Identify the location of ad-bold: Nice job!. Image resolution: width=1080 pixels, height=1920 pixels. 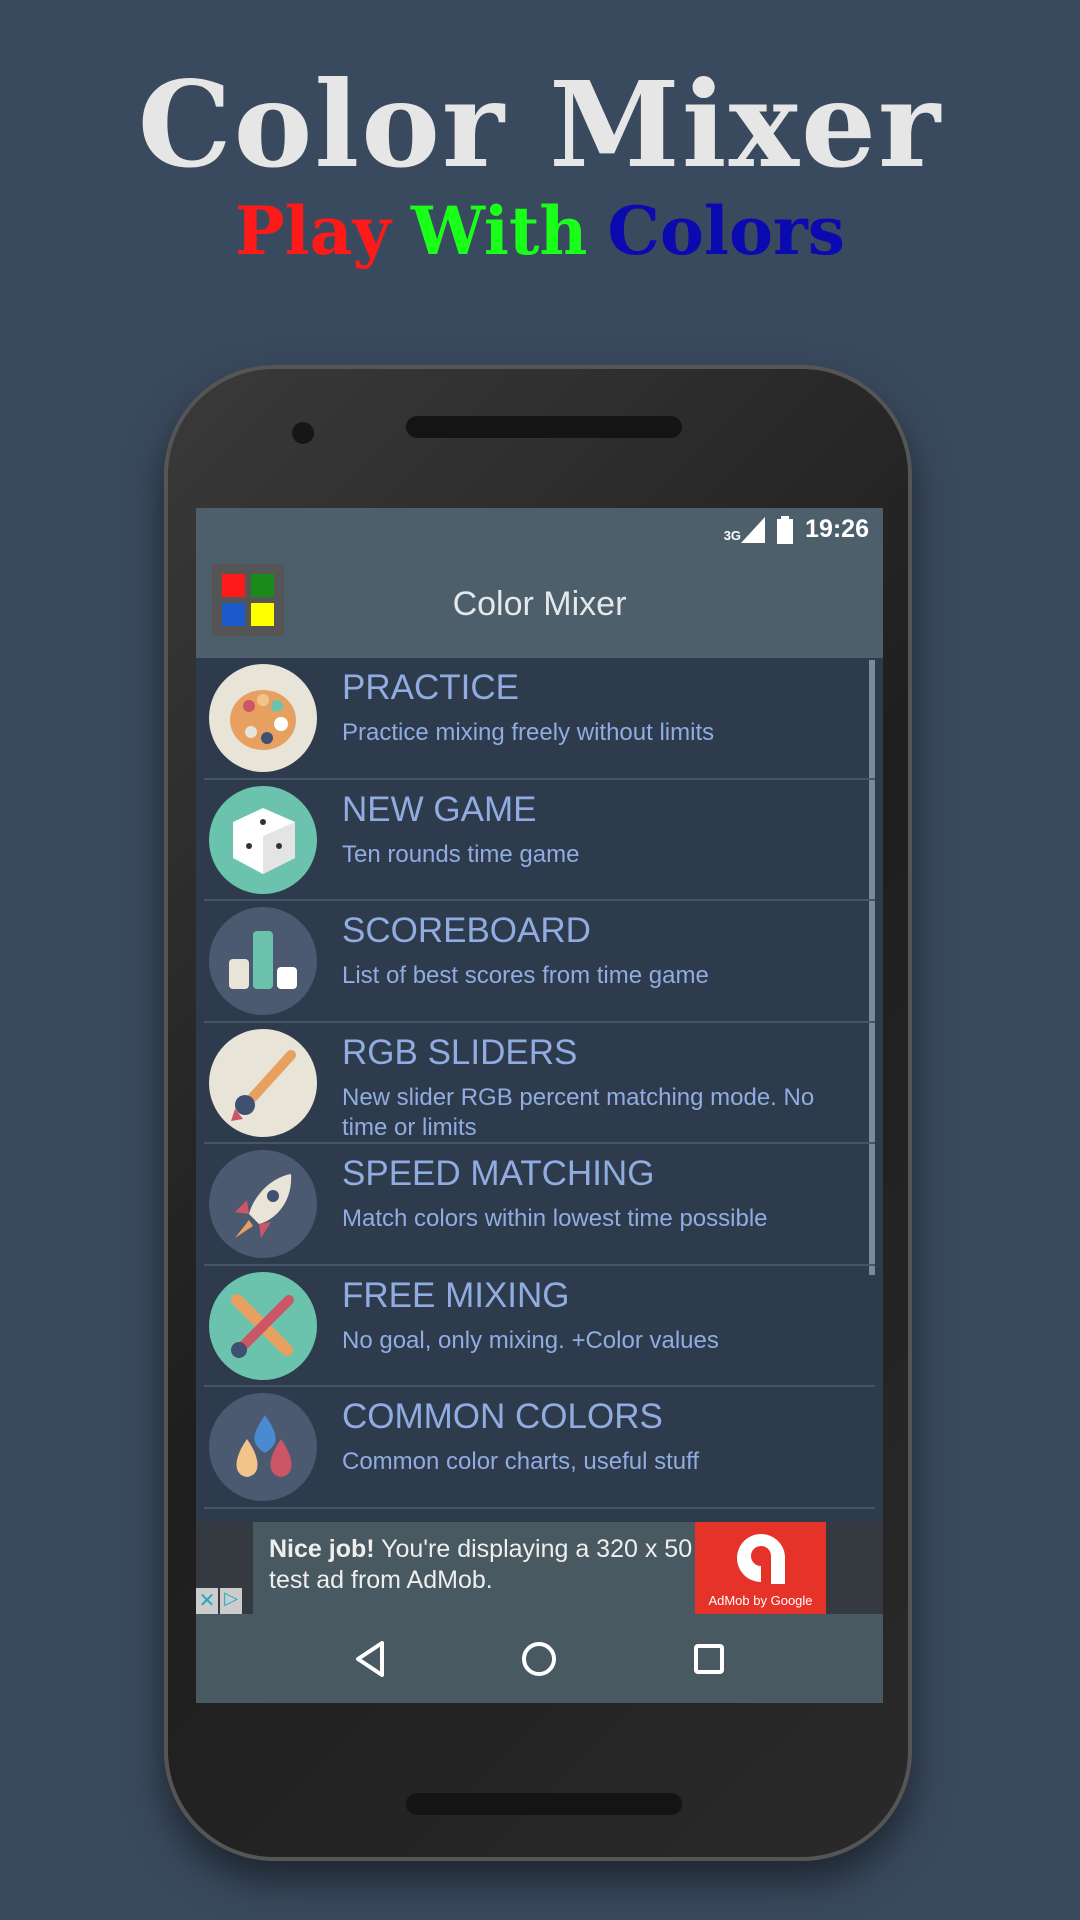
(322, 1549).